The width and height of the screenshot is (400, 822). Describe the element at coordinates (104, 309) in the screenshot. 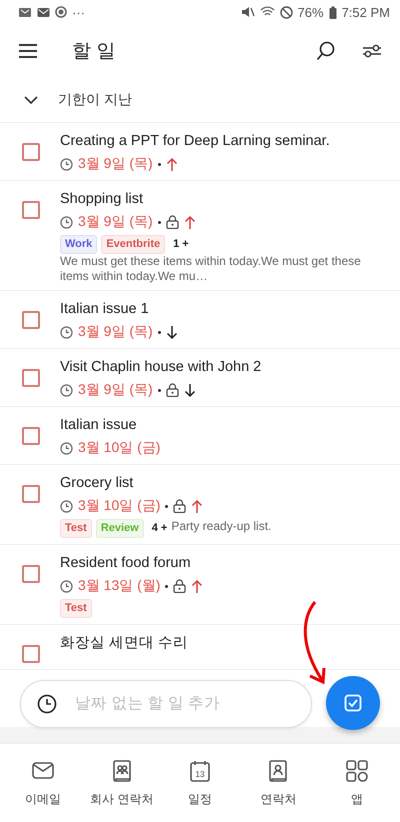

I see `task-title: Italian issue 1` at that location.